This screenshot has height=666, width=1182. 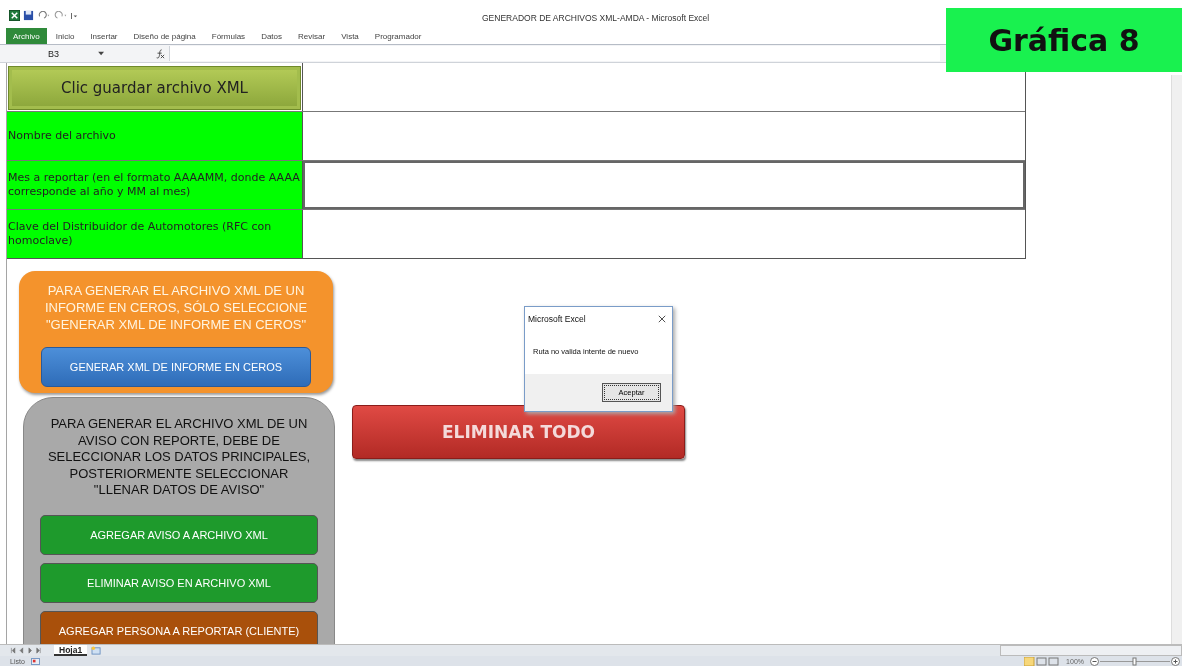 I want to click on save-icon, so click(x=28, y=15).